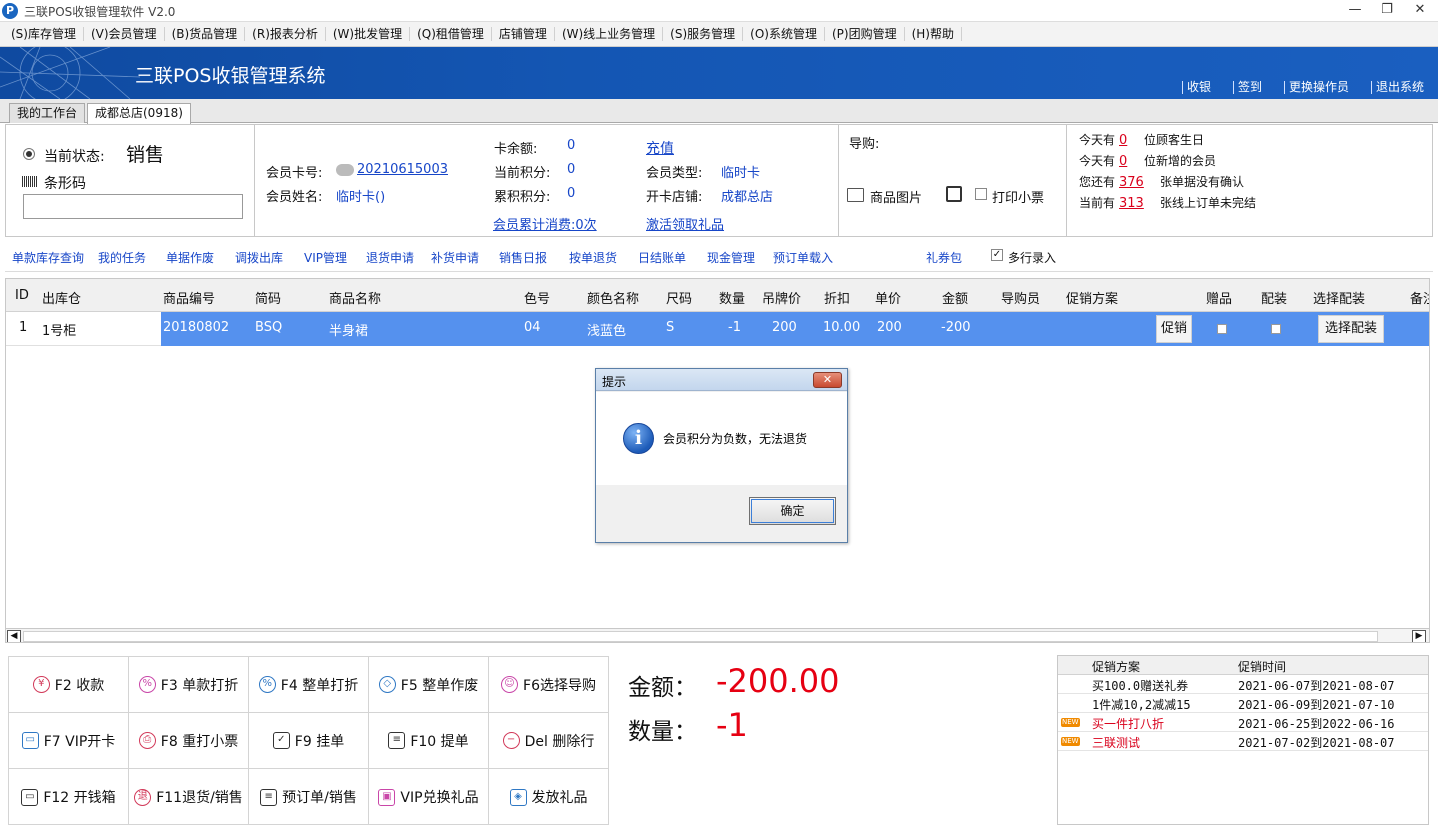 The image size is (1438, 829). Describe the element at coordinates (1196, 87) in the screenshot. I see `cashier-link: 收银` at that location.